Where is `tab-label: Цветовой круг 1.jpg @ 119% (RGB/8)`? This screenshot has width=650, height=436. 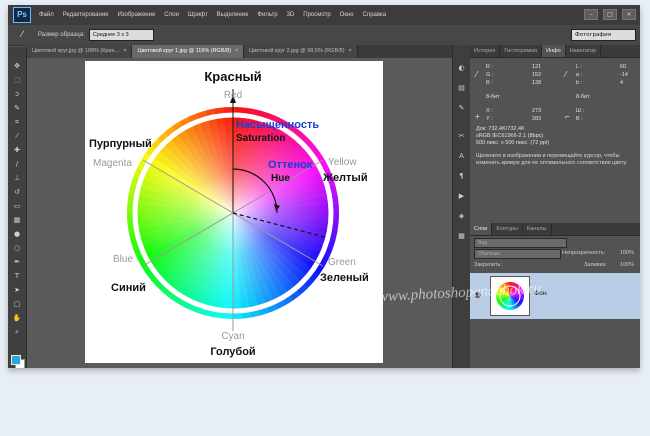 tab-label: Цветовой круг 1.jpg @ 119% (RGB/8) is located at coordinates (184, 51).